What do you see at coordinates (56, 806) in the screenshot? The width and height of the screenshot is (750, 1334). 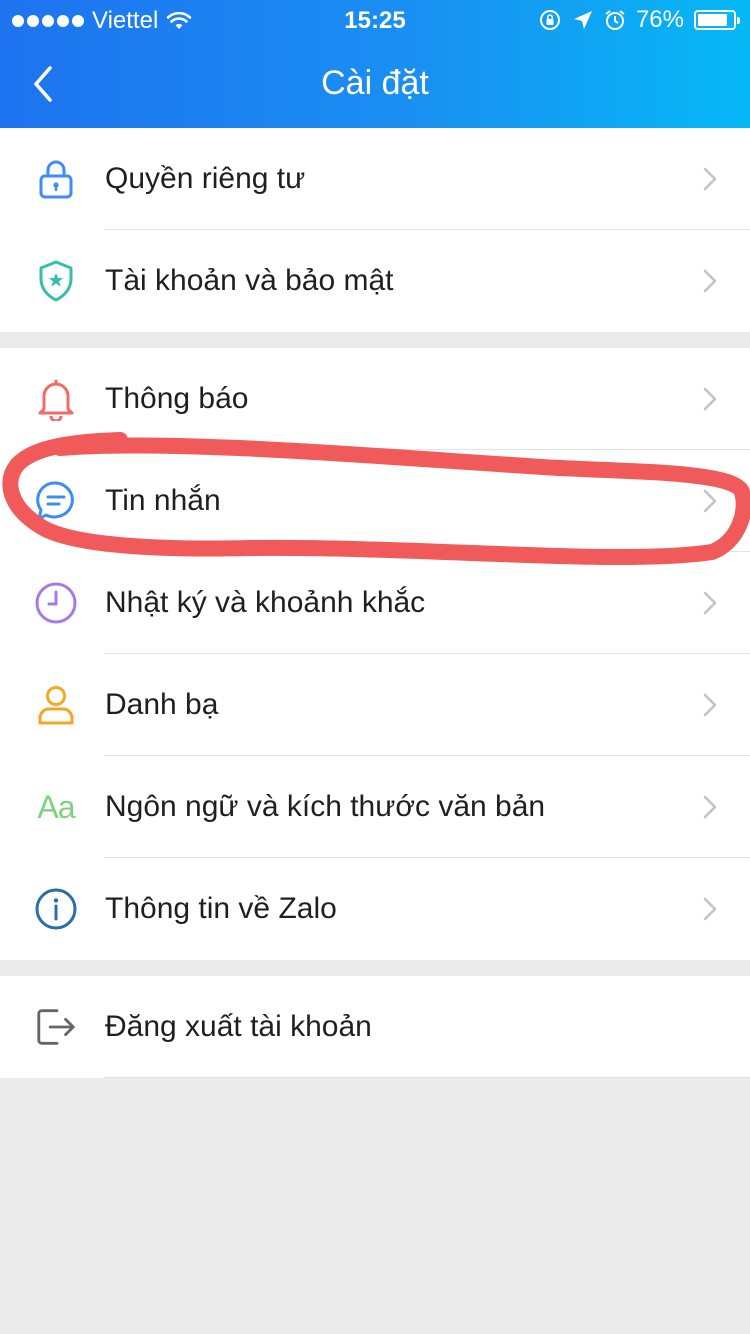 I see `font-size-icon: Aa` at bounding box center [56, 806].